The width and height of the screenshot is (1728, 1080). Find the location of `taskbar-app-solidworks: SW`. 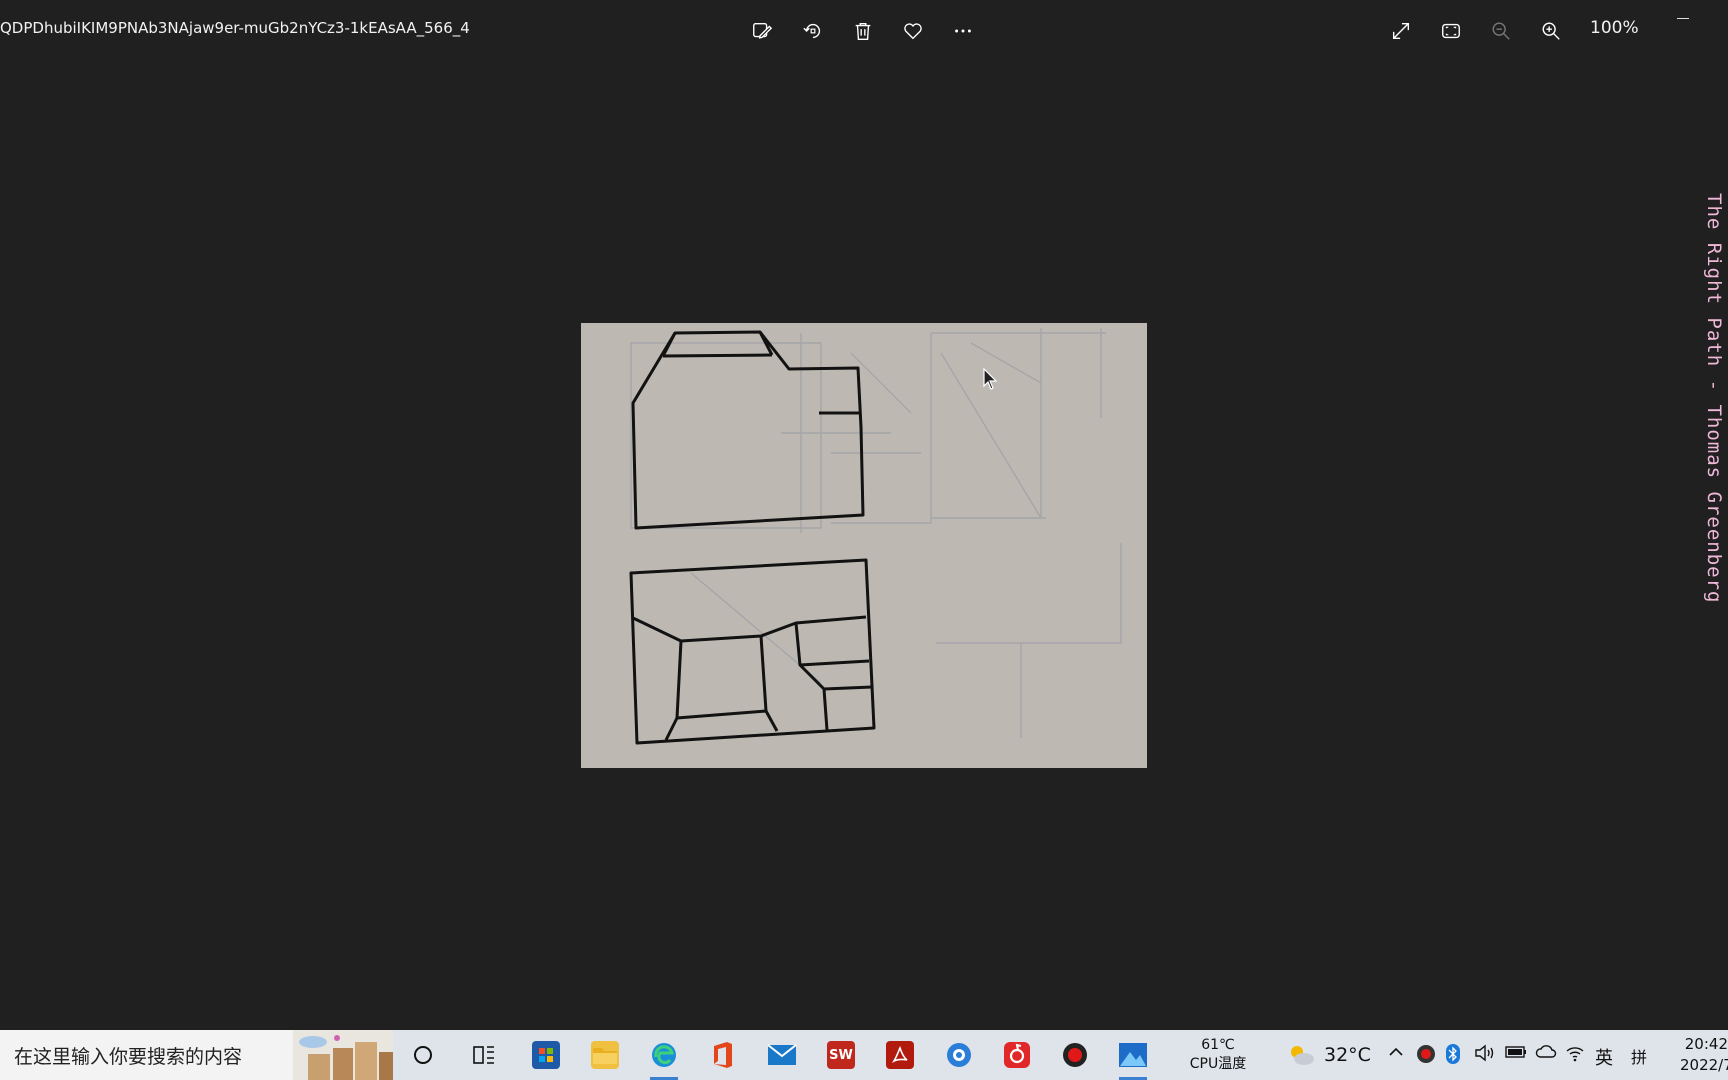

taskbar-app-solidworks: SW is located at coordinates (841, 1055).